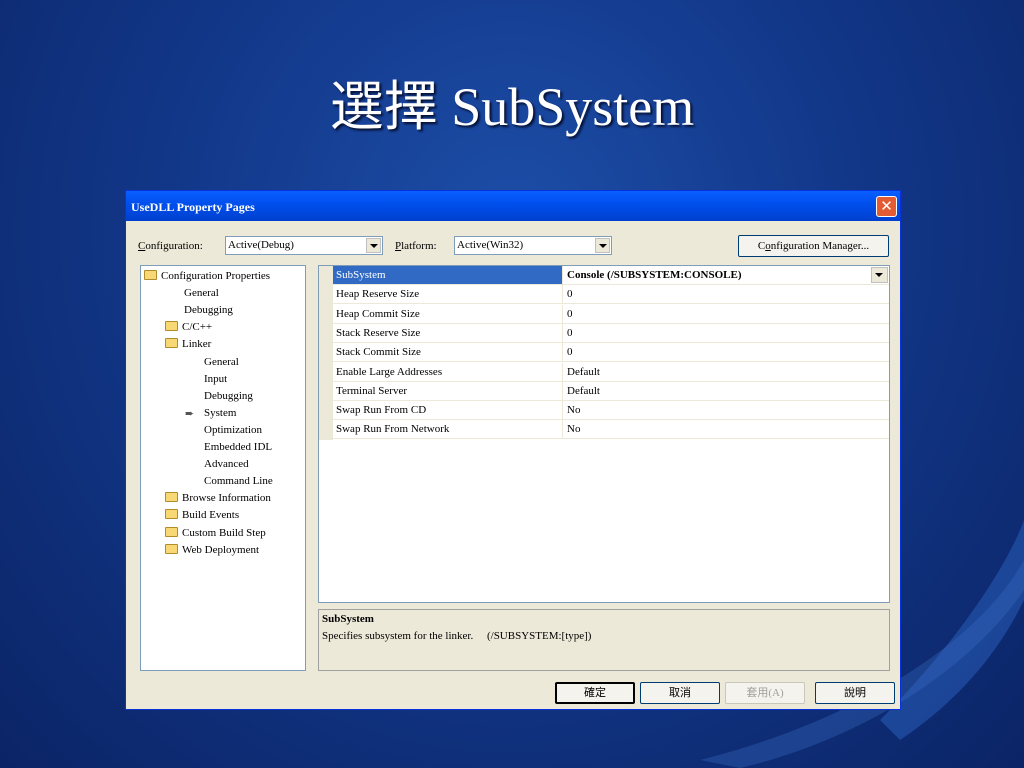 The height and width of the screenshot is (768, 1024). I want to click on tree-item-label: Linker, so click(197, 344).